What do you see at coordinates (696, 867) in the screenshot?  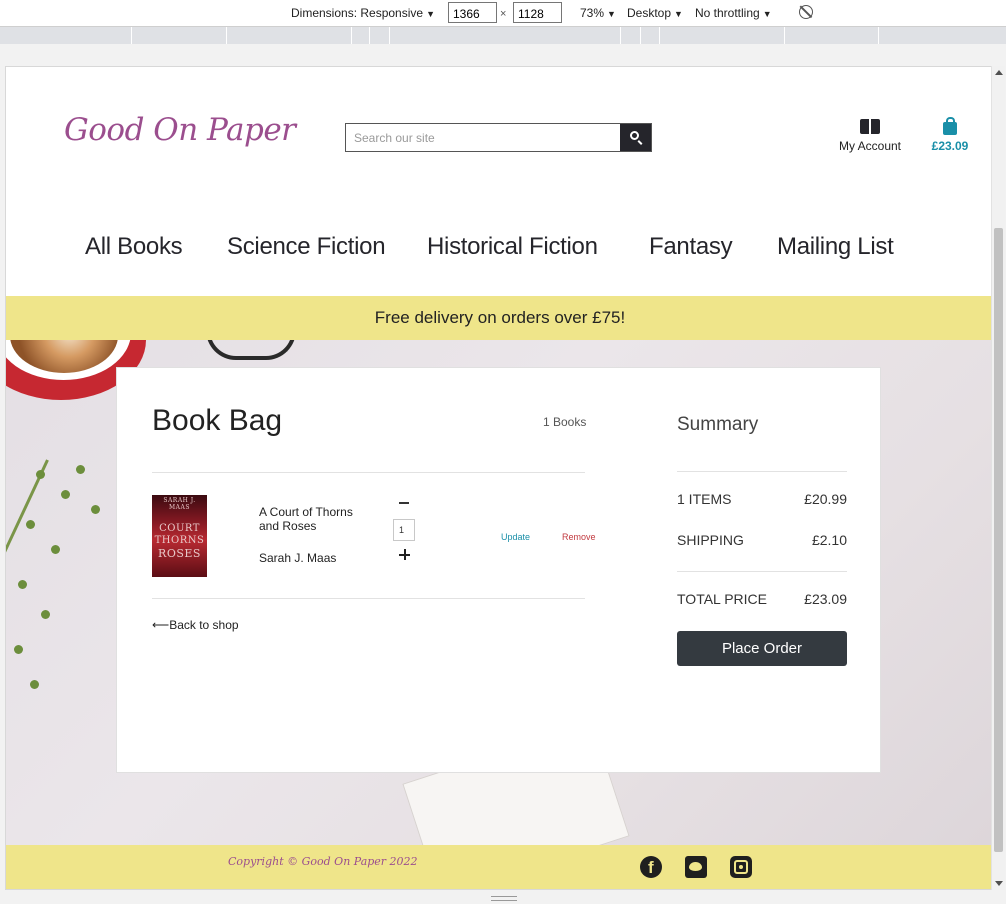 I see `twitter-icon` at bounding box center [696, 867].